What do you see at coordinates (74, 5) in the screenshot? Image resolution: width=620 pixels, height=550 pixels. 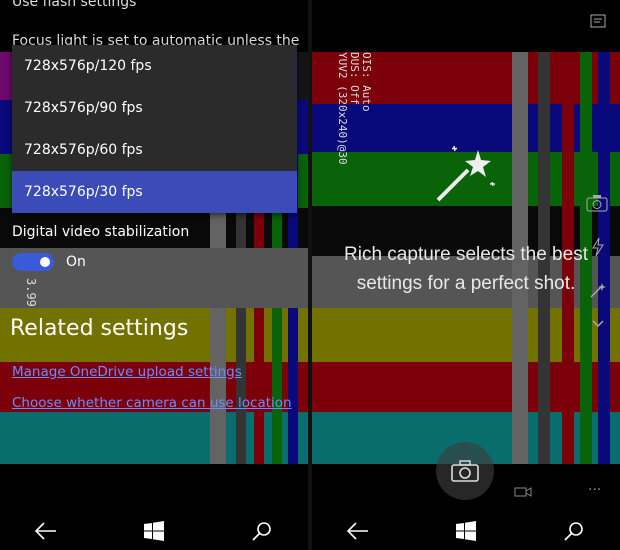 I see `flash-settings-select: Use flash settings` at bounding box center [74, 5].